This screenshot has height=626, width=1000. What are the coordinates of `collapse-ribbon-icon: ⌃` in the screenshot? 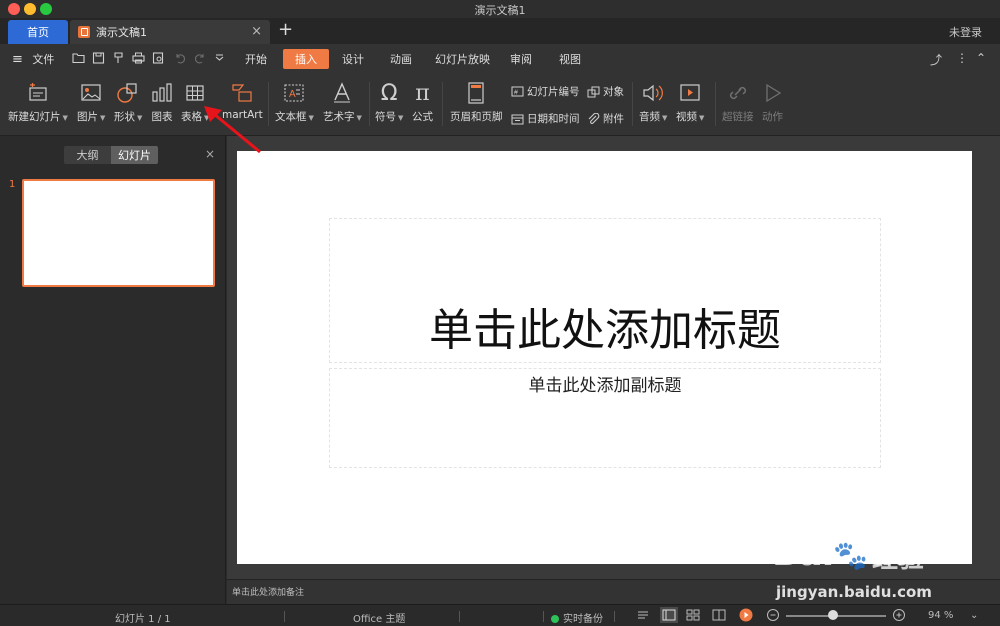 It's located at (981, 58).